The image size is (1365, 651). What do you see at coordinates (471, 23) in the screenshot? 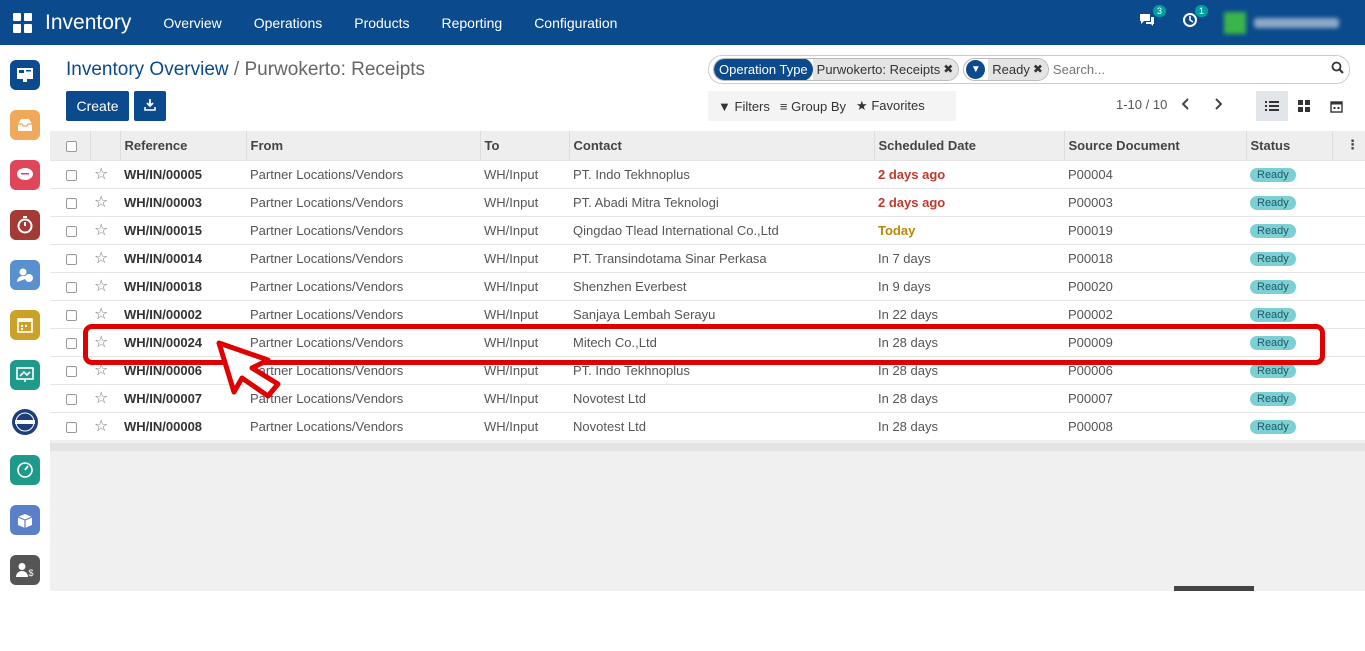
I see `menu-reporting: Reporting` at bounding box center [471, 23].